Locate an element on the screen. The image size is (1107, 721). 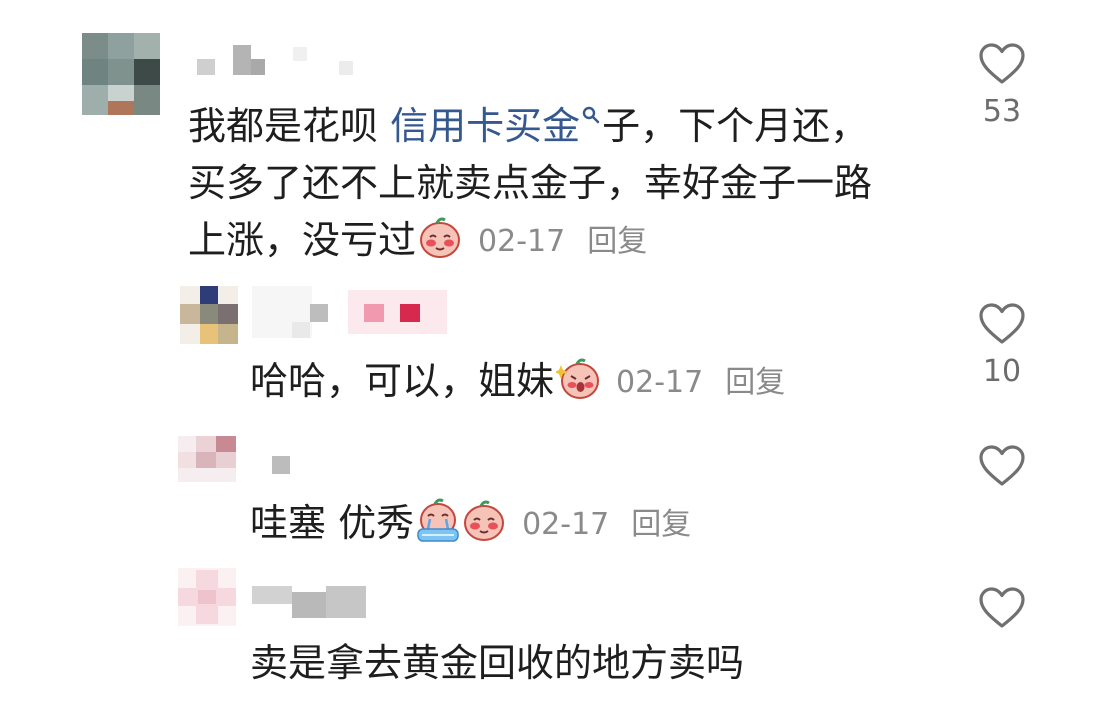
like-button: 53 is located at coordinates (1002, 85).